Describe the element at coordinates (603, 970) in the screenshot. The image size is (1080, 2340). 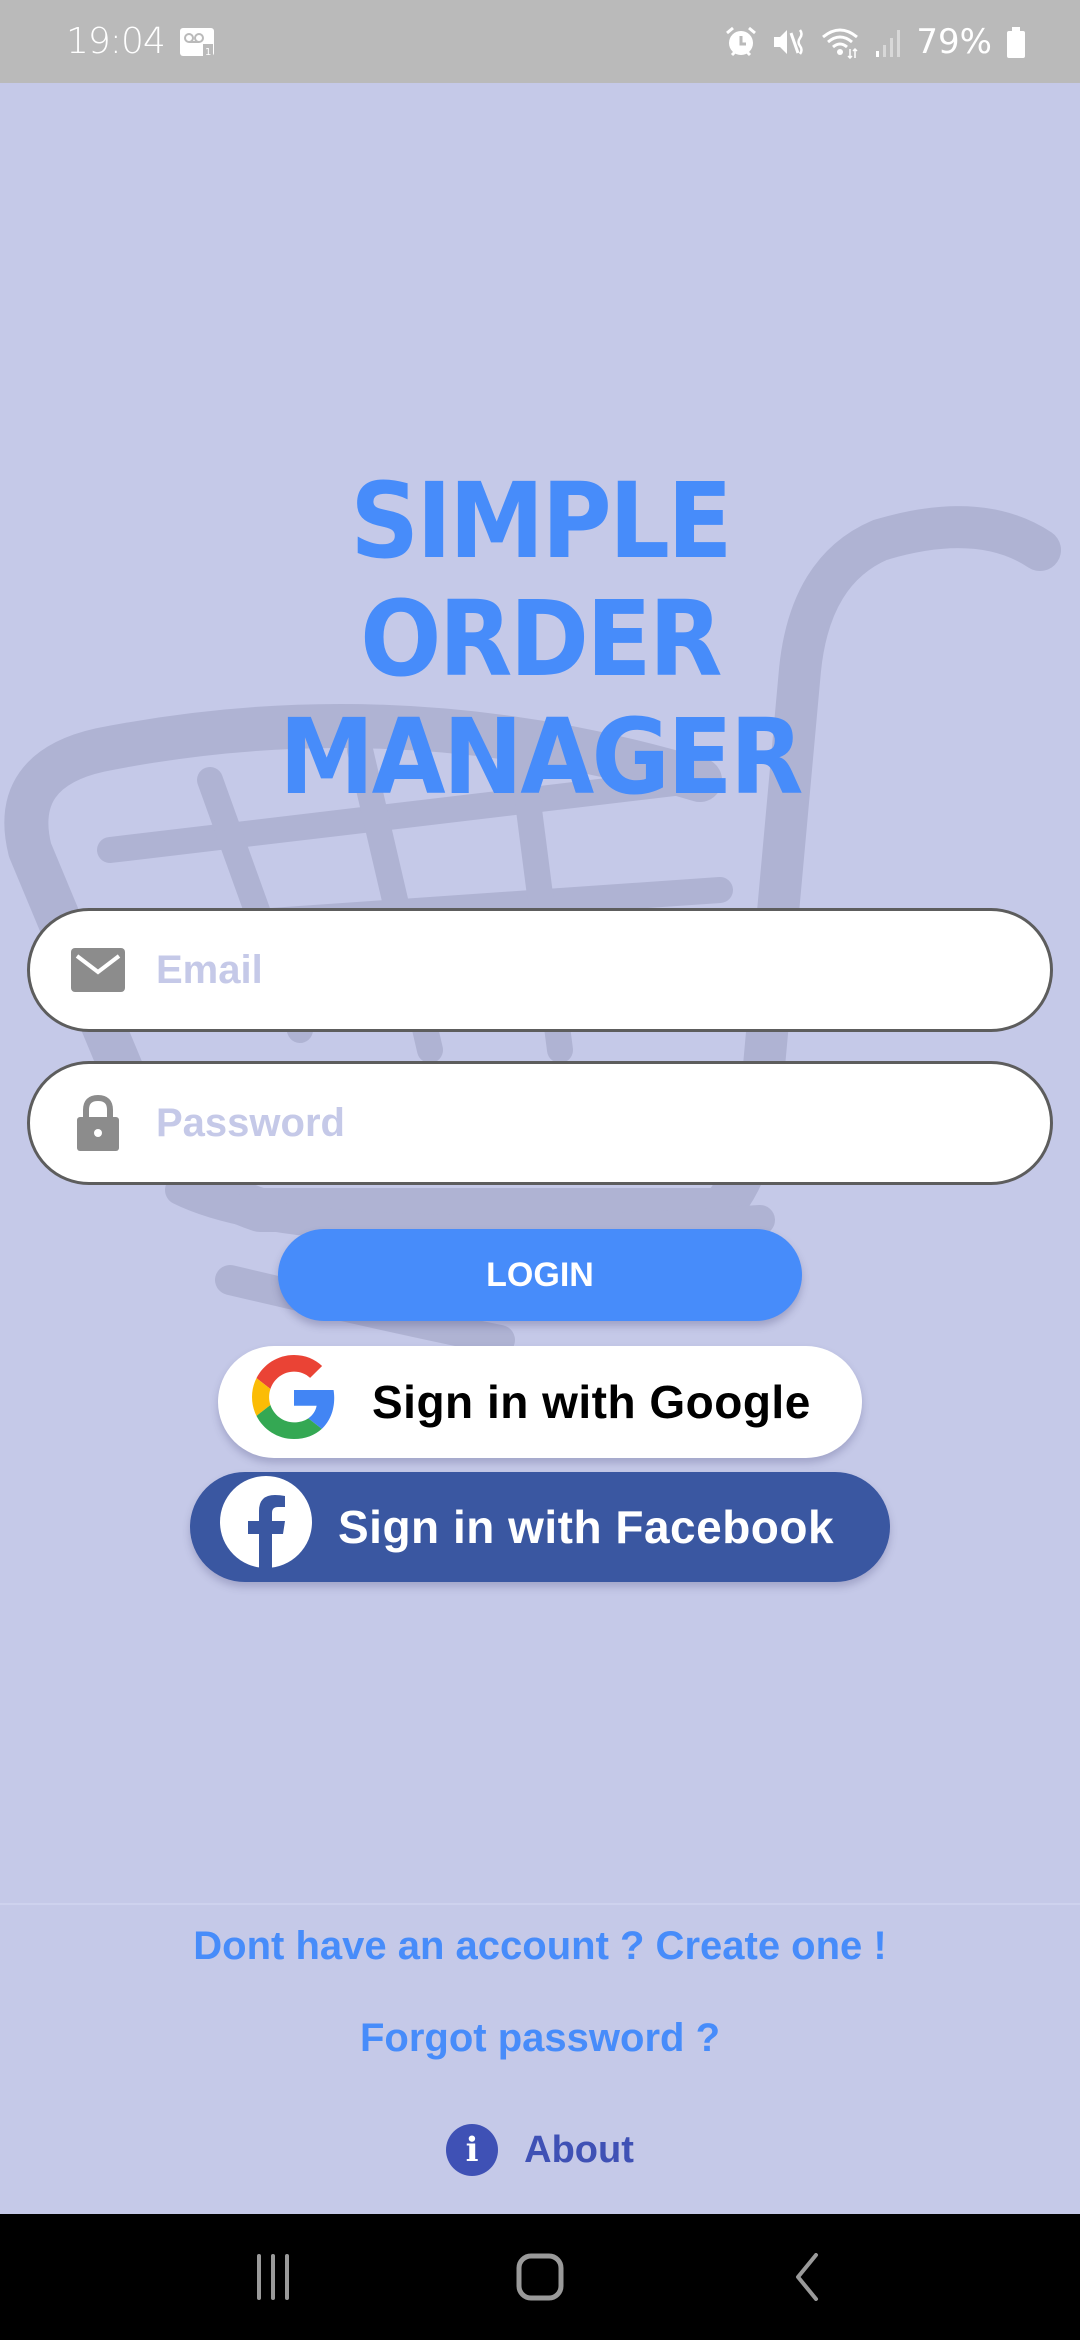
I see `email-input` at that location.